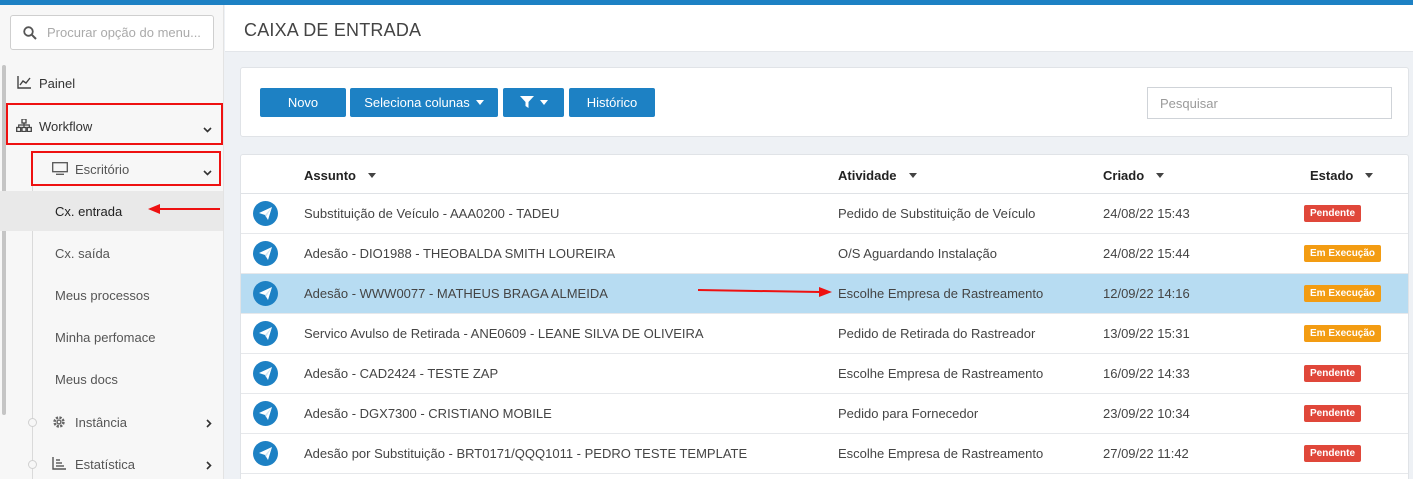 This screenshot has height=479, width=1413. What do you see at coordinates (765, 292) in the screenshot?
I see `annotation-arrow-right` at bounding box center [765, 292].